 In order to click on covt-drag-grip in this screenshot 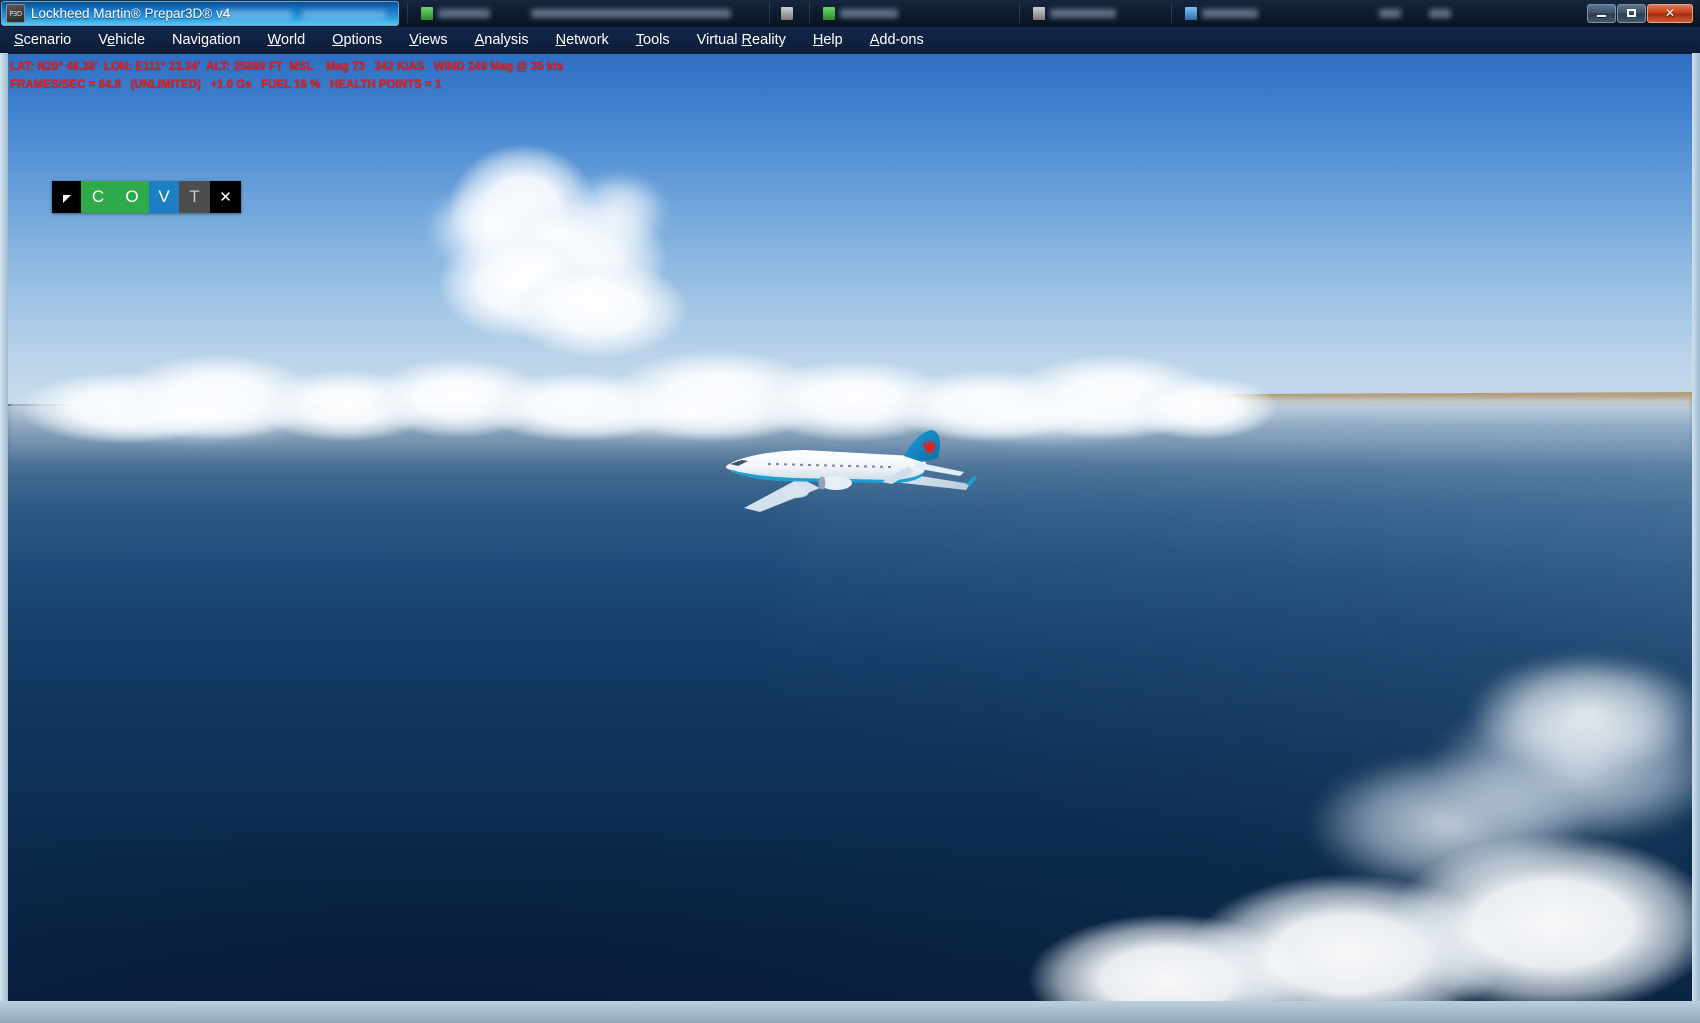, I will do `click(66, 197)`.